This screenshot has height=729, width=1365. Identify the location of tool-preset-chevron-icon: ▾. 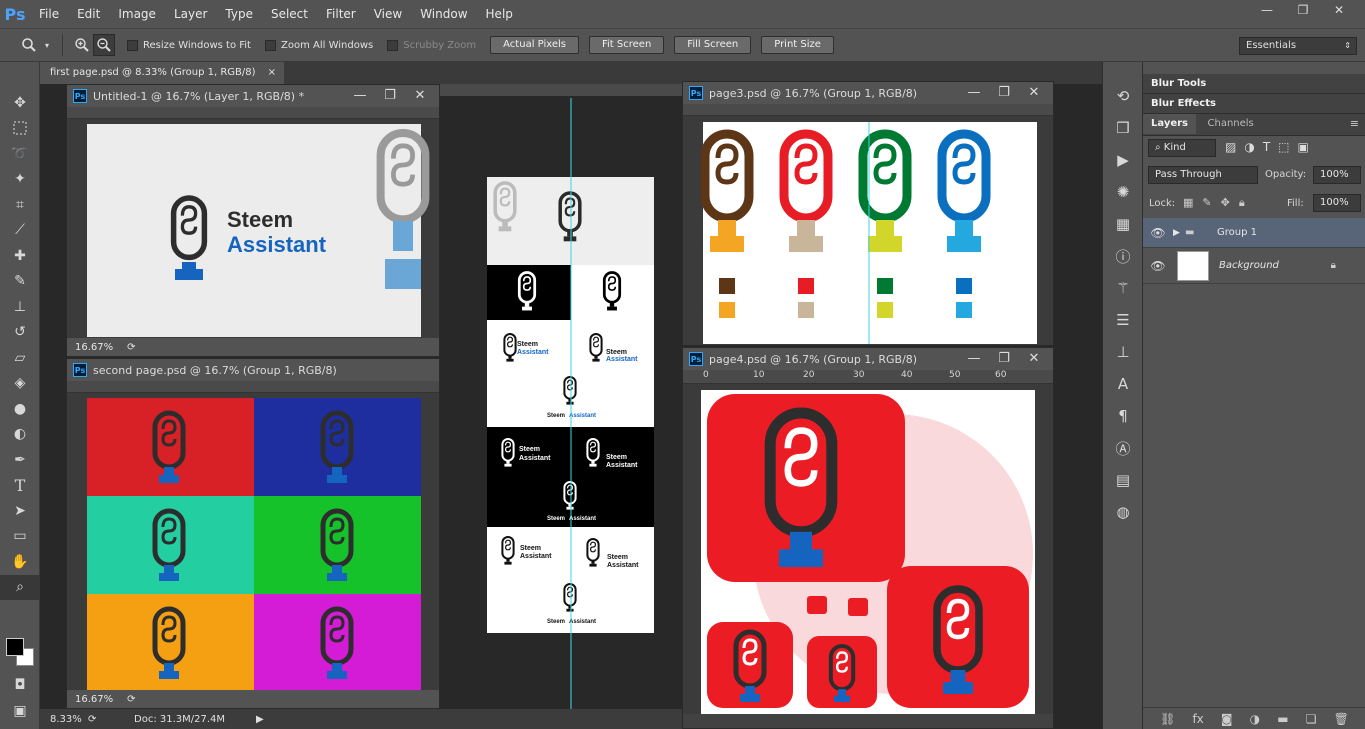
(47, 45).